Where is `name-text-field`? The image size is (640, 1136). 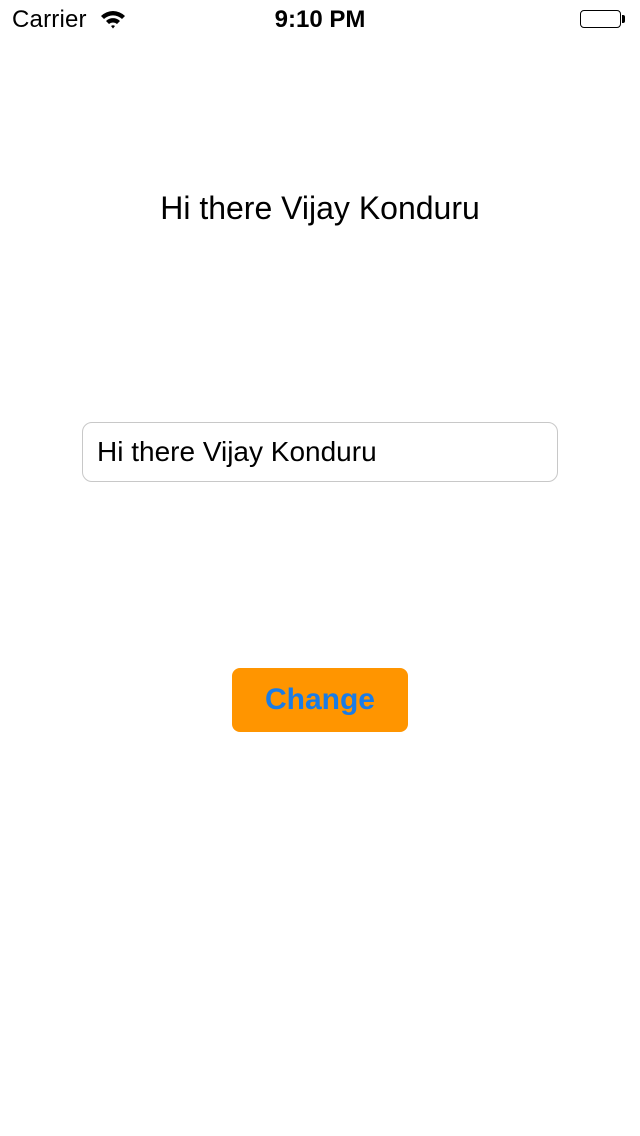 name-text-field is located at coordinates (320, 452).